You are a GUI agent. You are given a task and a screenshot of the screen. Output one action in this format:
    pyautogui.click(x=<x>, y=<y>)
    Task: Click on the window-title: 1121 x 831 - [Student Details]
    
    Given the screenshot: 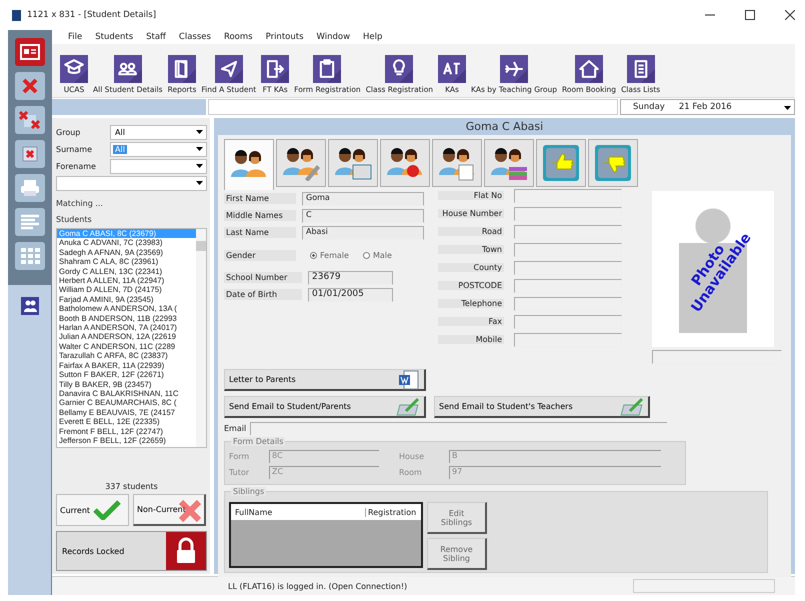 What is the action you would take?
    pyautogui.click(x=91, y=15)
    